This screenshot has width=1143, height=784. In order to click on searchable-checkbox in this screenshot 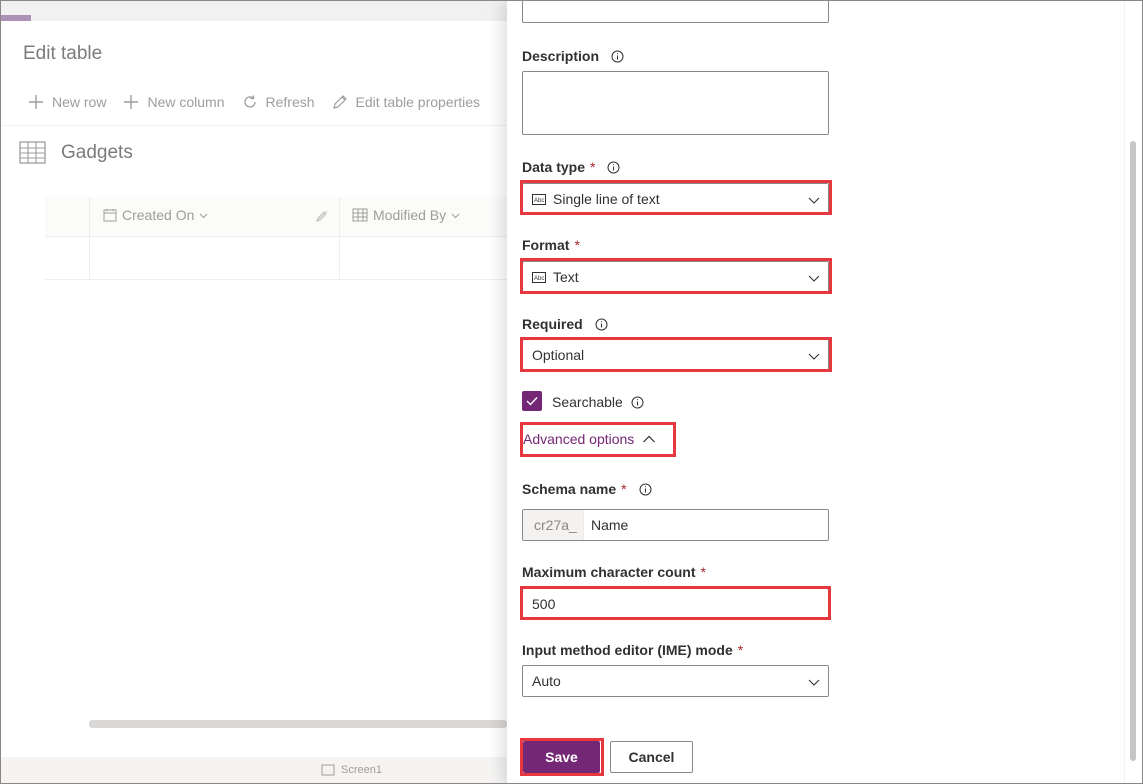, I will do `click(532, 401)`.